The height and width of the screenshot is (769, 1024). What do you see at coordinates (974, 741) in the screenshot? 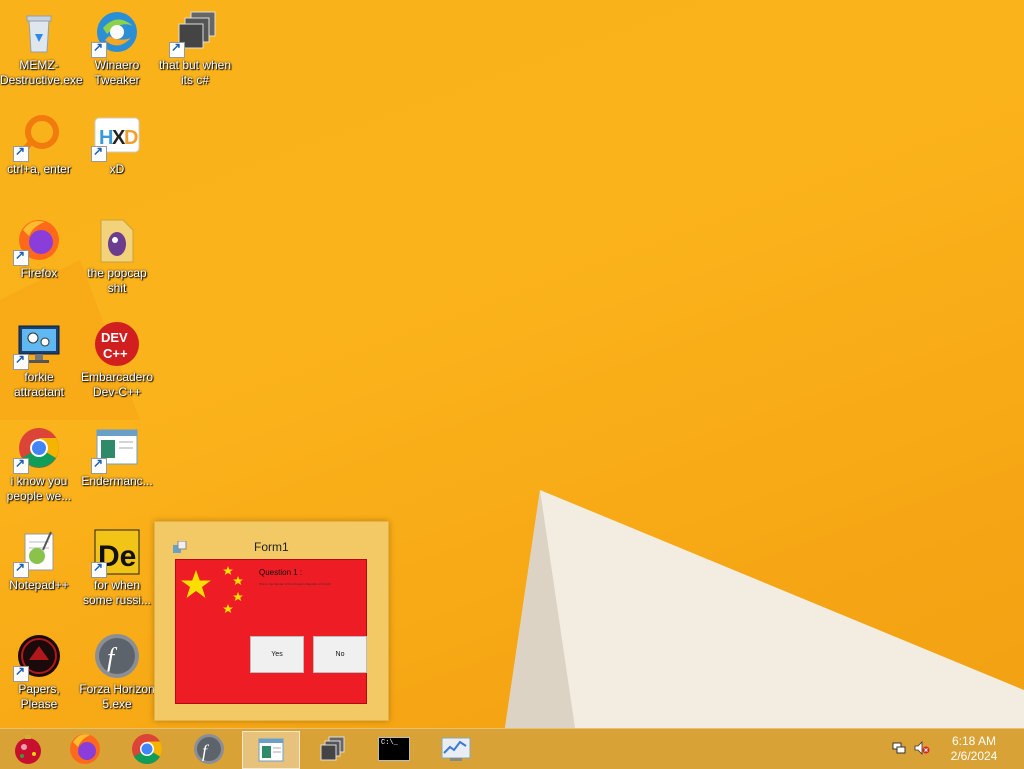
I see `clock-time: 6:18 AM` at bounding box center [974, 741].